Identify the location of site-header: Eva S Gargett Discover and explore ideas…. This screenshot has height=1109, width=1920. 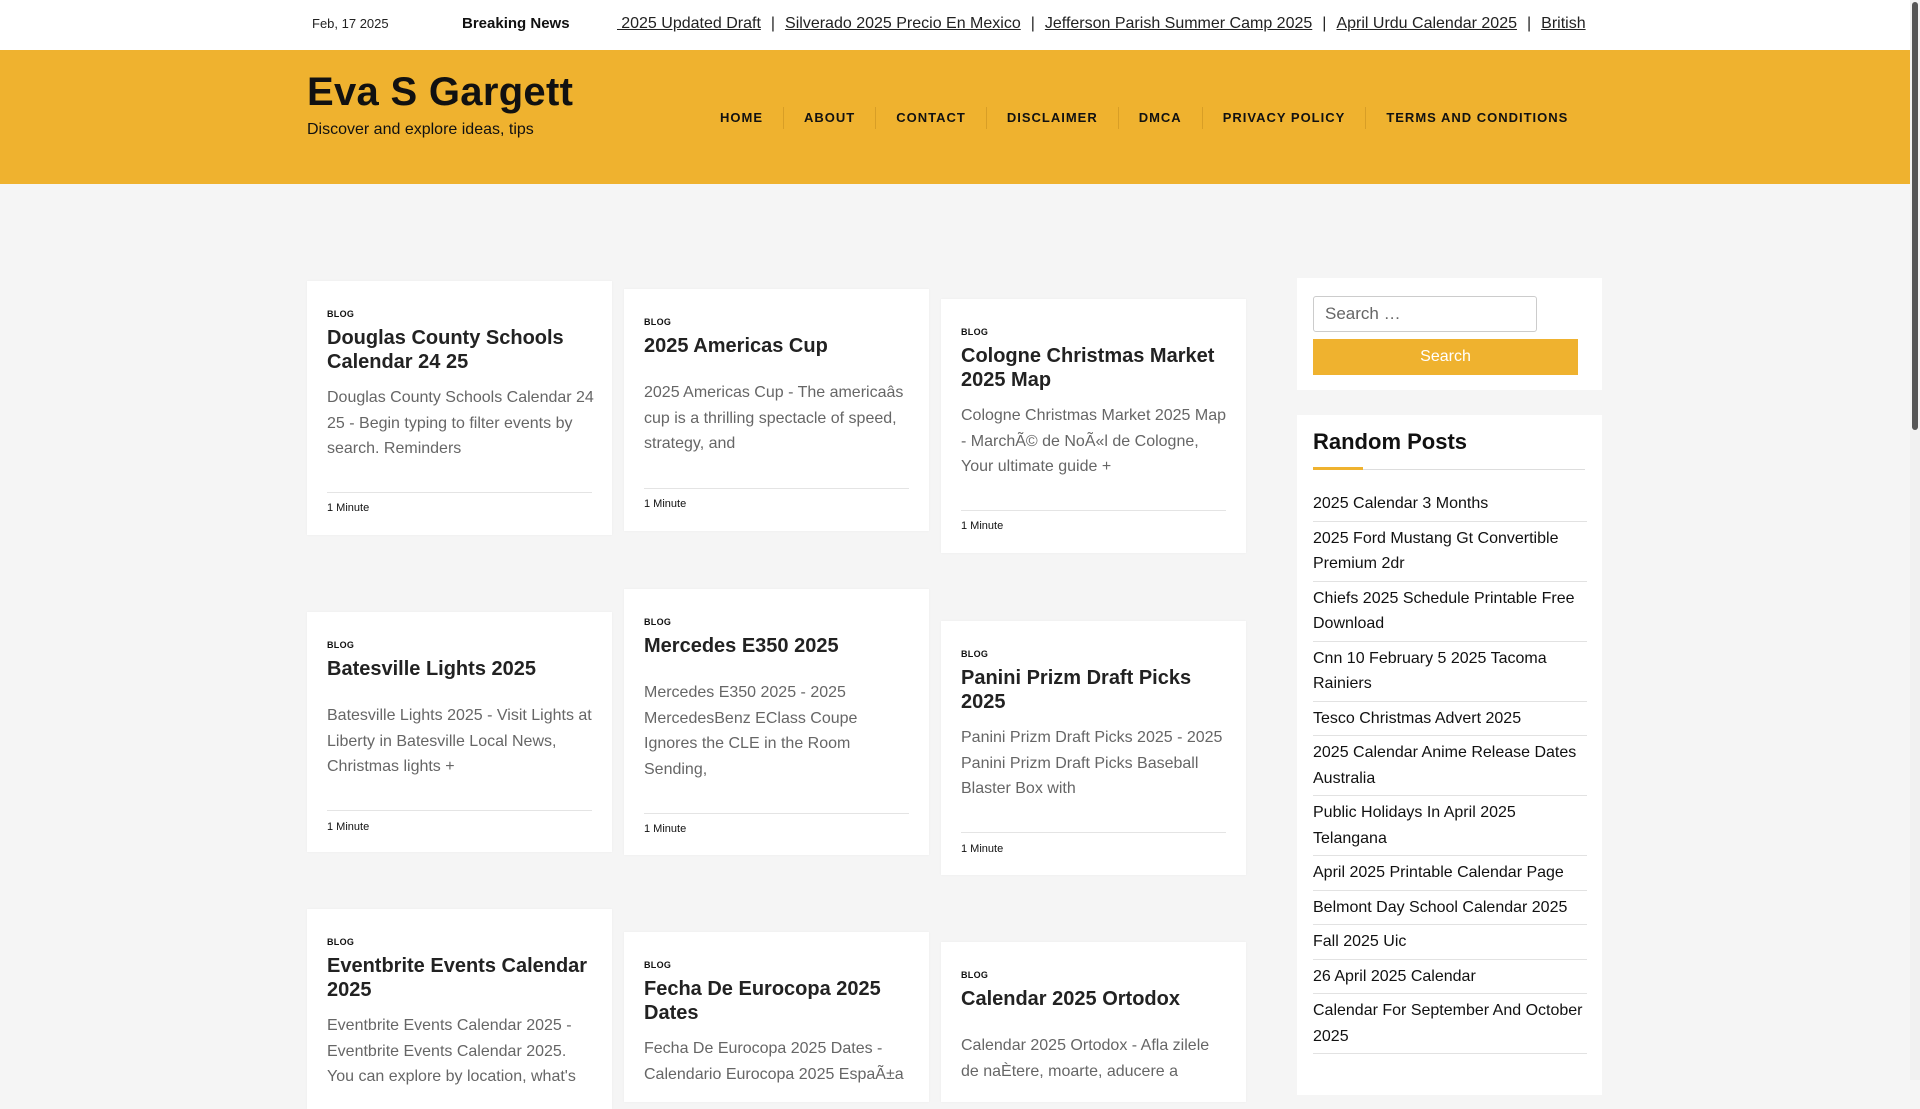
(955, 117).